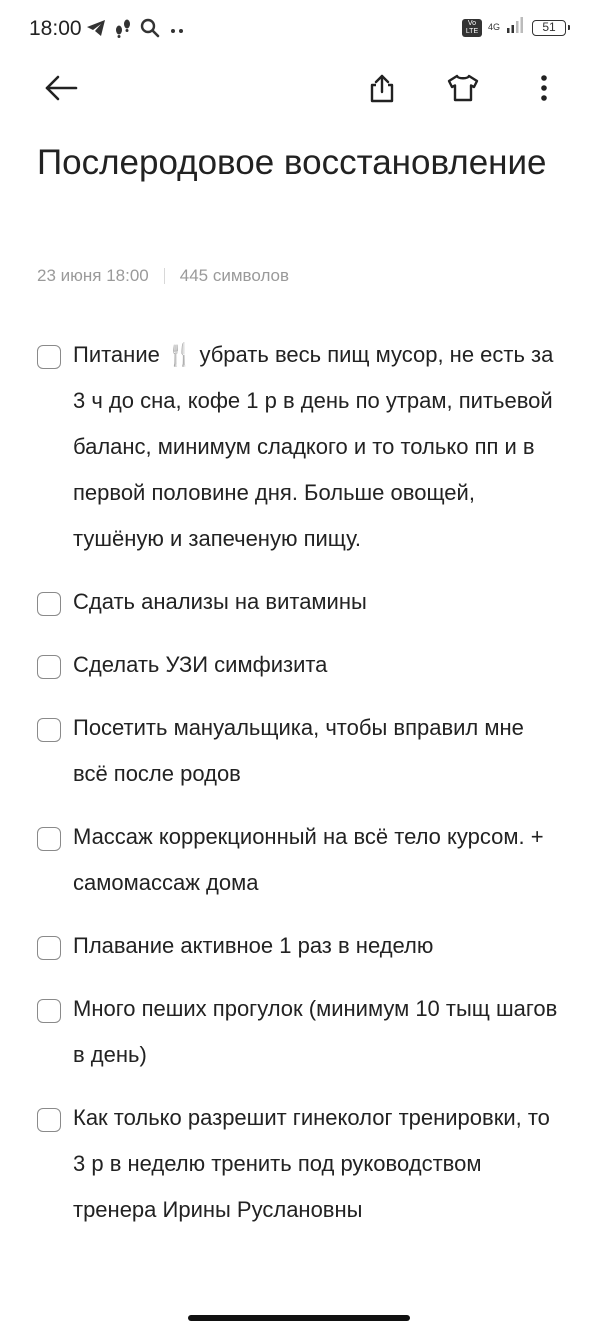 The height and width of the screenshot is (1332, 600). I want to click on battery-icon: 51, so click(551, 27).